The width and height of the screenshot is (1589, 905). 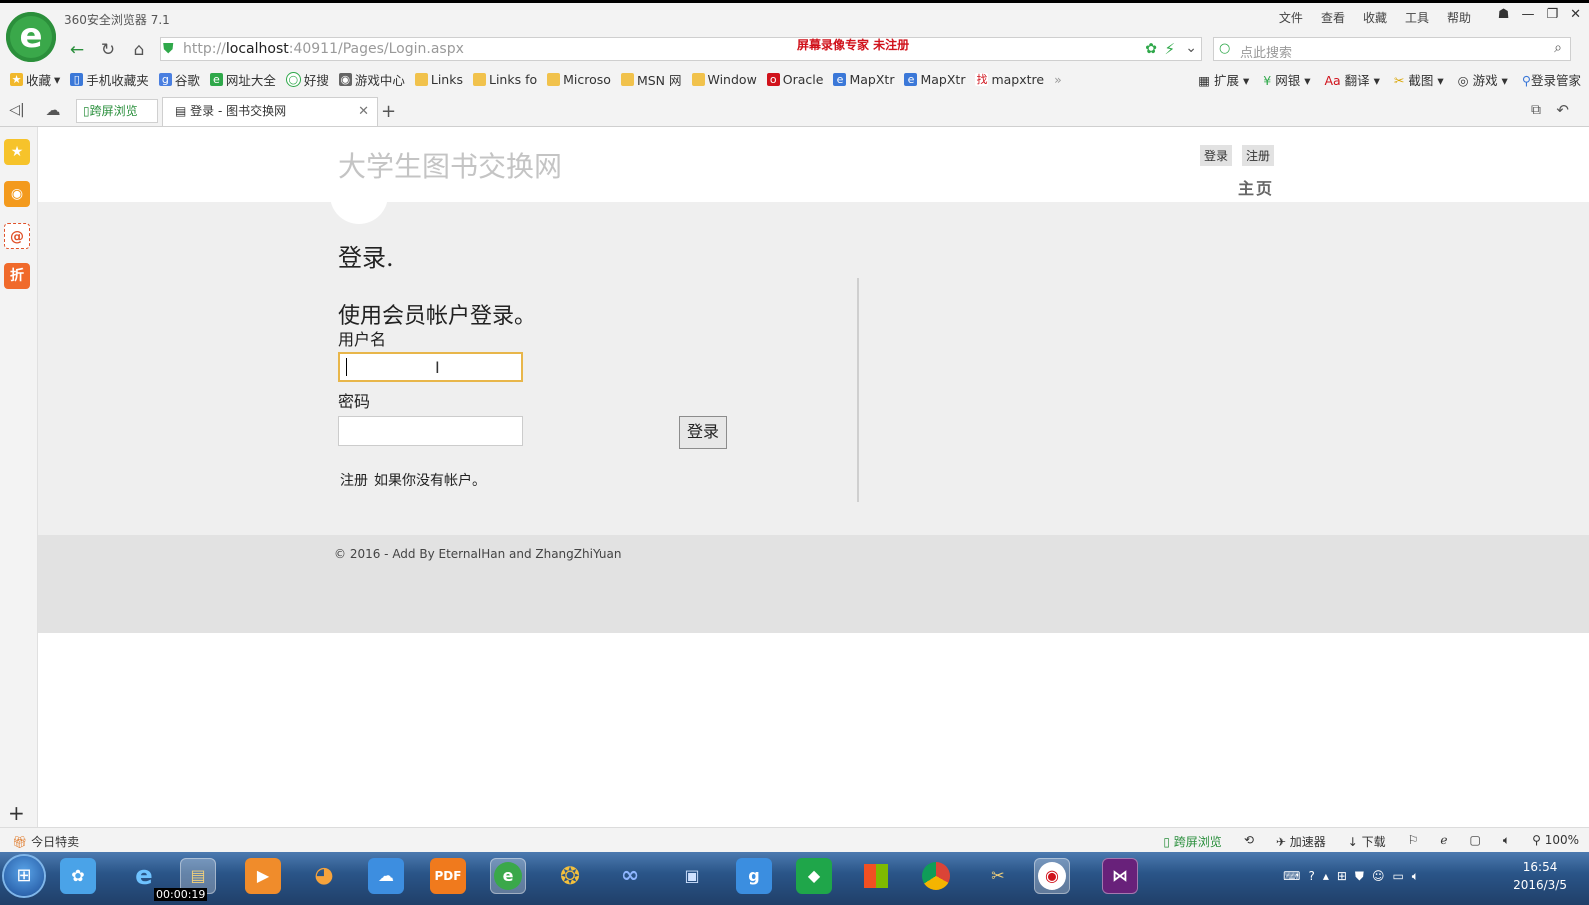 I want to click on seal-app-icon: ◉, so click(x=1052, y=876).